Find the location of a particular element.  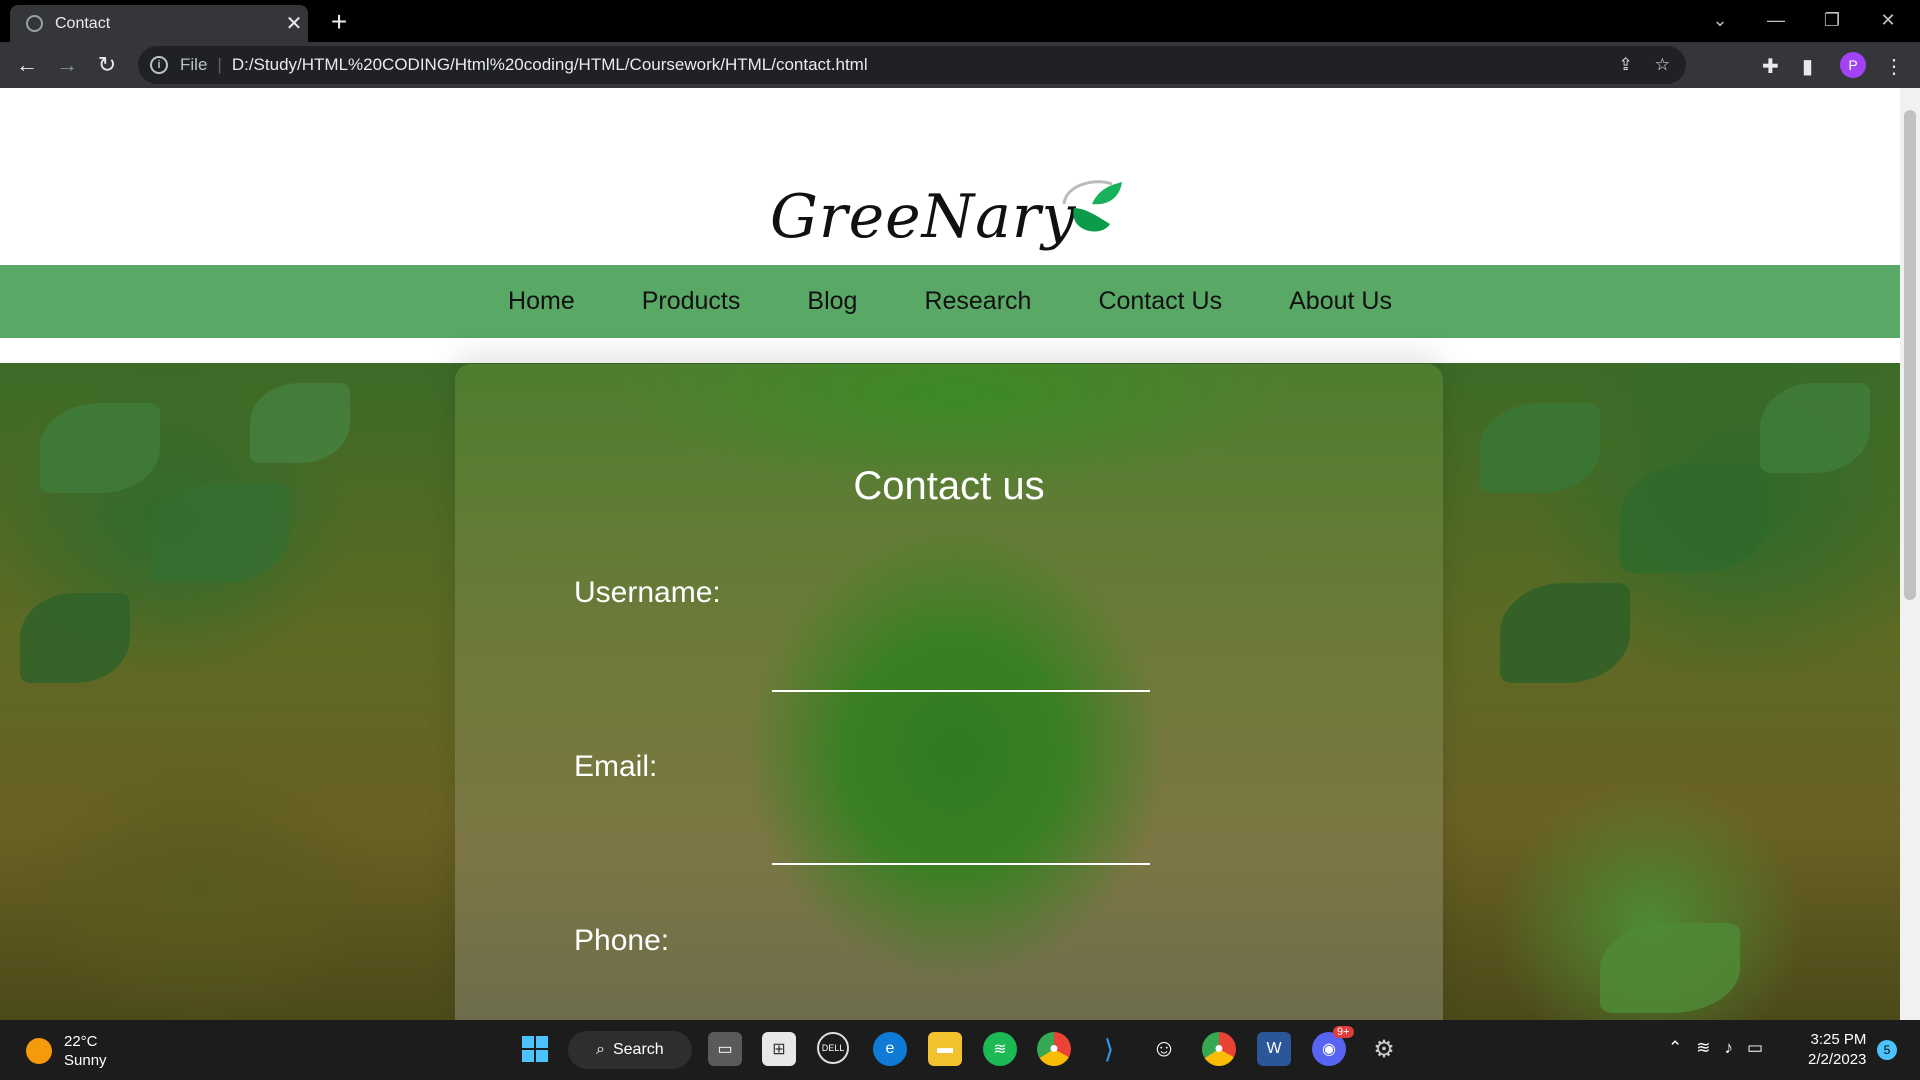

close-window-button: ✕ is located at coordinates (1888, 20).